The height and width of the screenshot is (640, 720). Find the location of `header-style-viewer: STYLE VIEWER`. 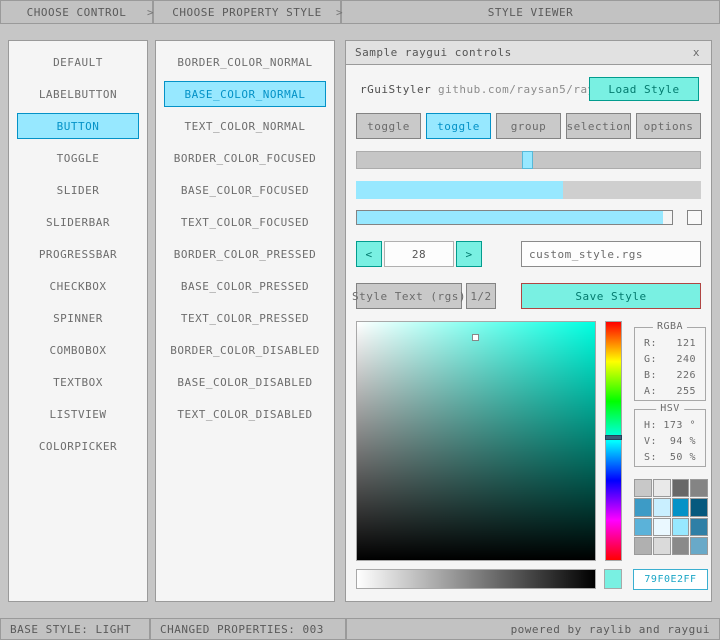

header-style-viewer: STYLE VIEWER is located at coordinates (530, 12).